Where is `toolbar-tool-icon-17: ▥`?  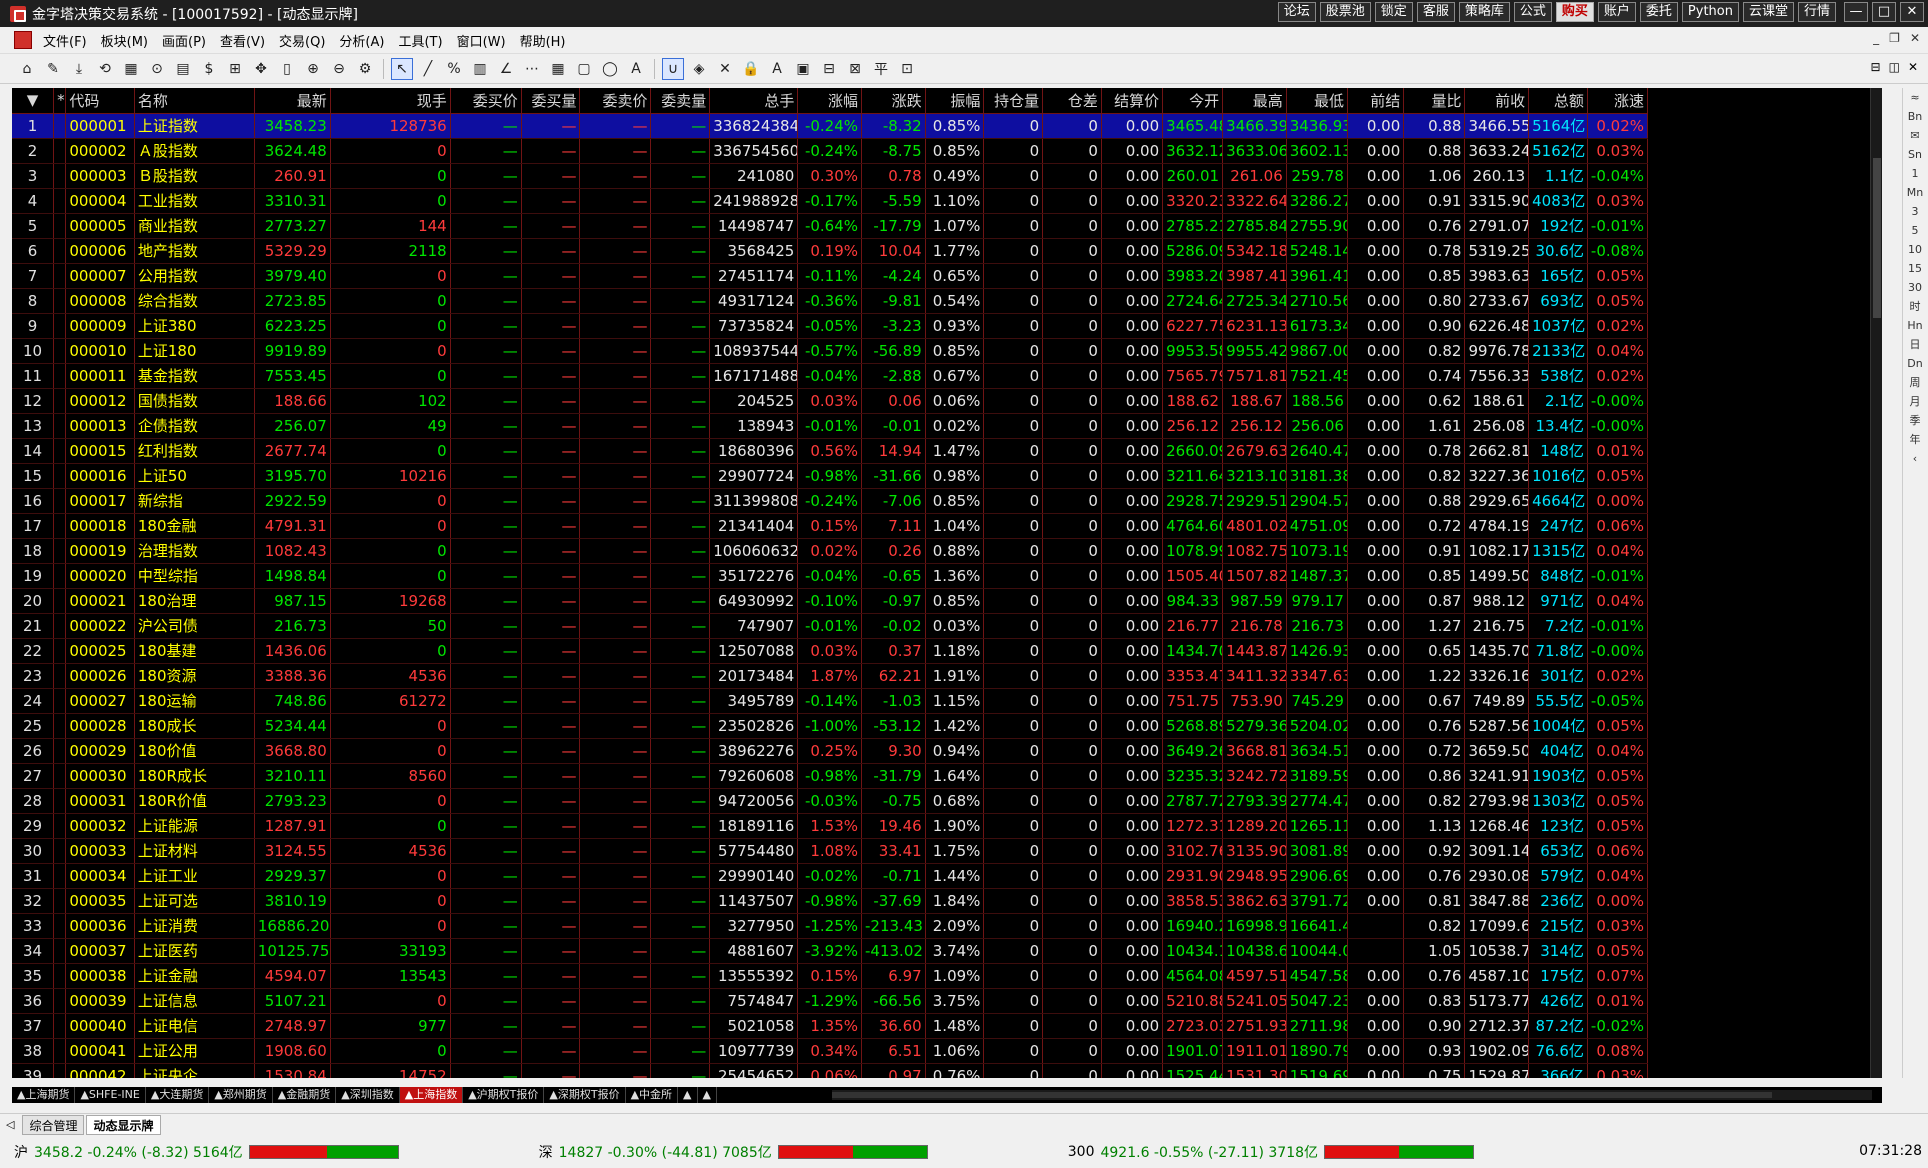
toolbar-tool-icon-17: ▥ is located at coordinates (480, 69).